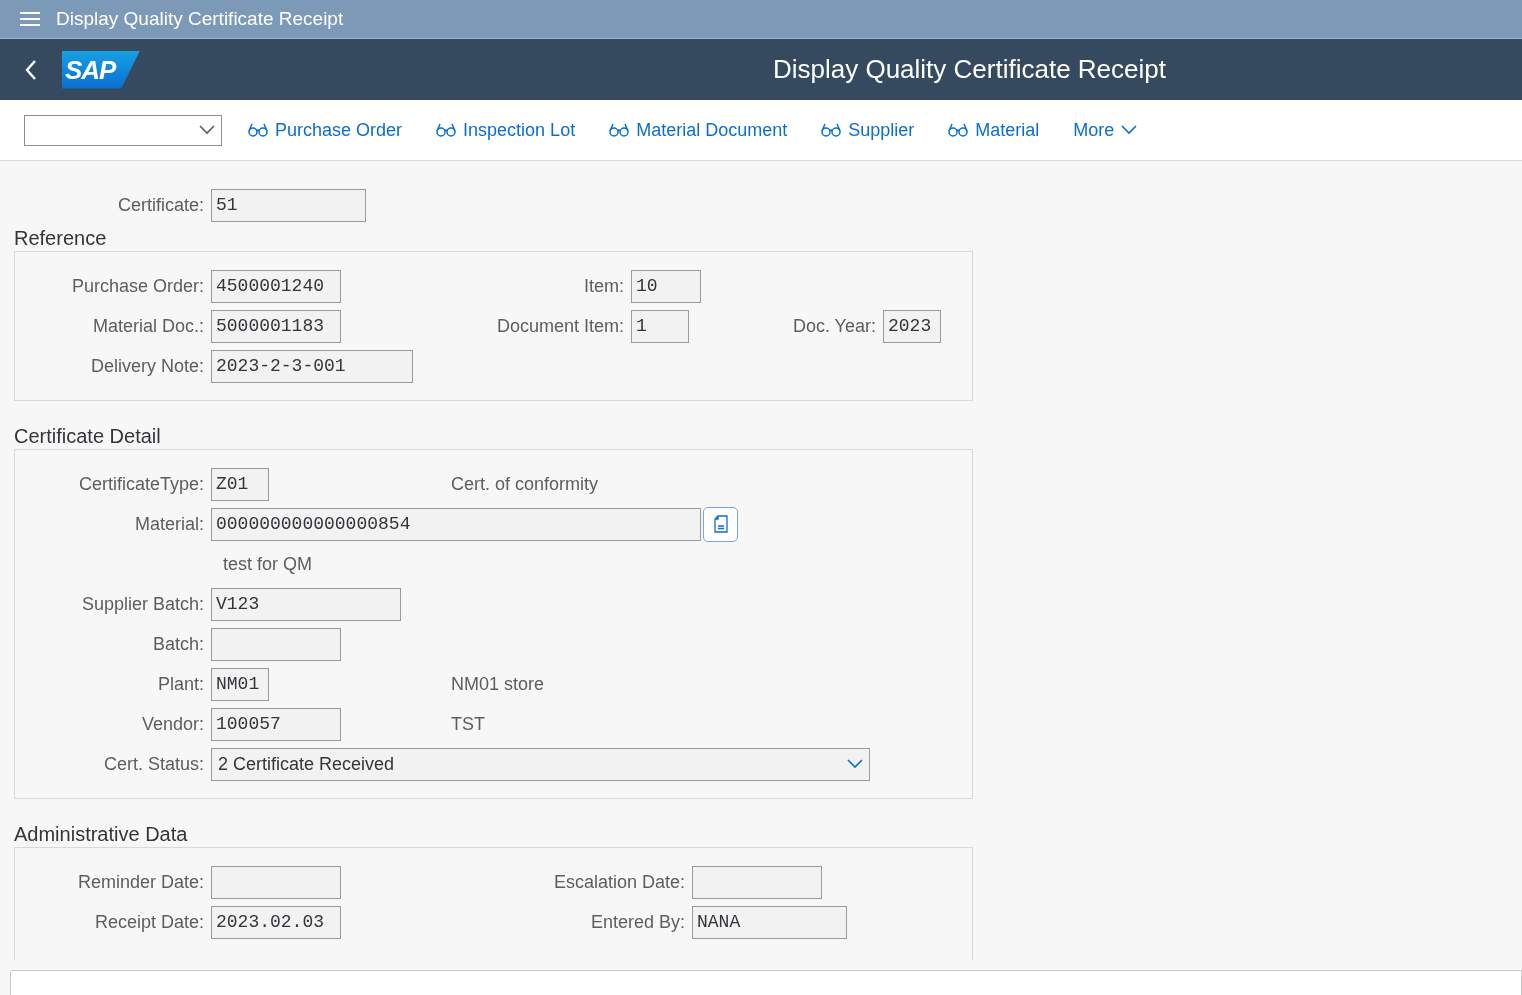 Image resolution: width=1522 pixels, height=995 pixels. I want to click on section-title: Administrative Data, so click(101, 834).